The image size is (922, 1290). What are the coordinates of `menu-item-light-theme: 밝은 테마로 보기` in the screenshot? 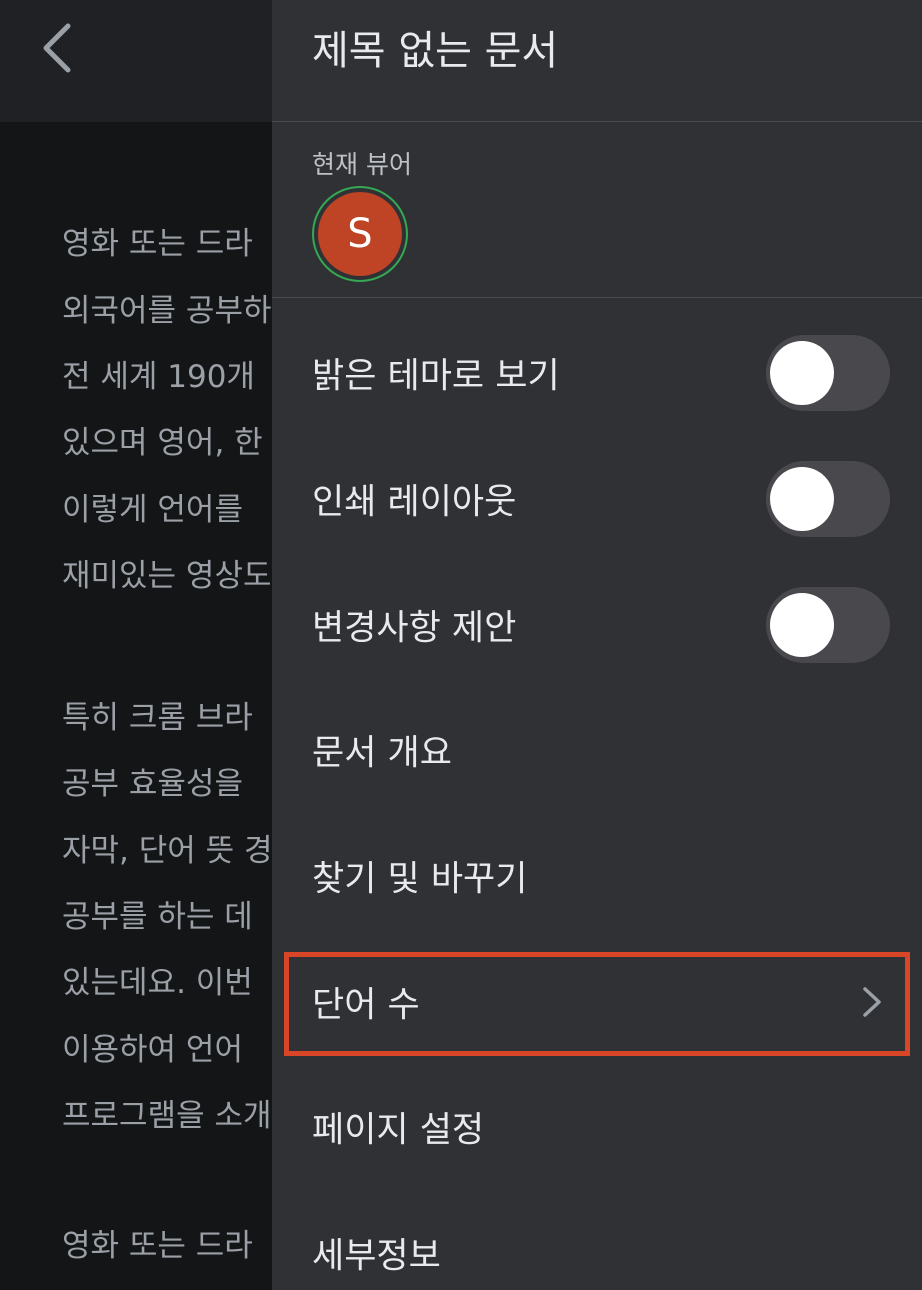 It's located at (597, 373).